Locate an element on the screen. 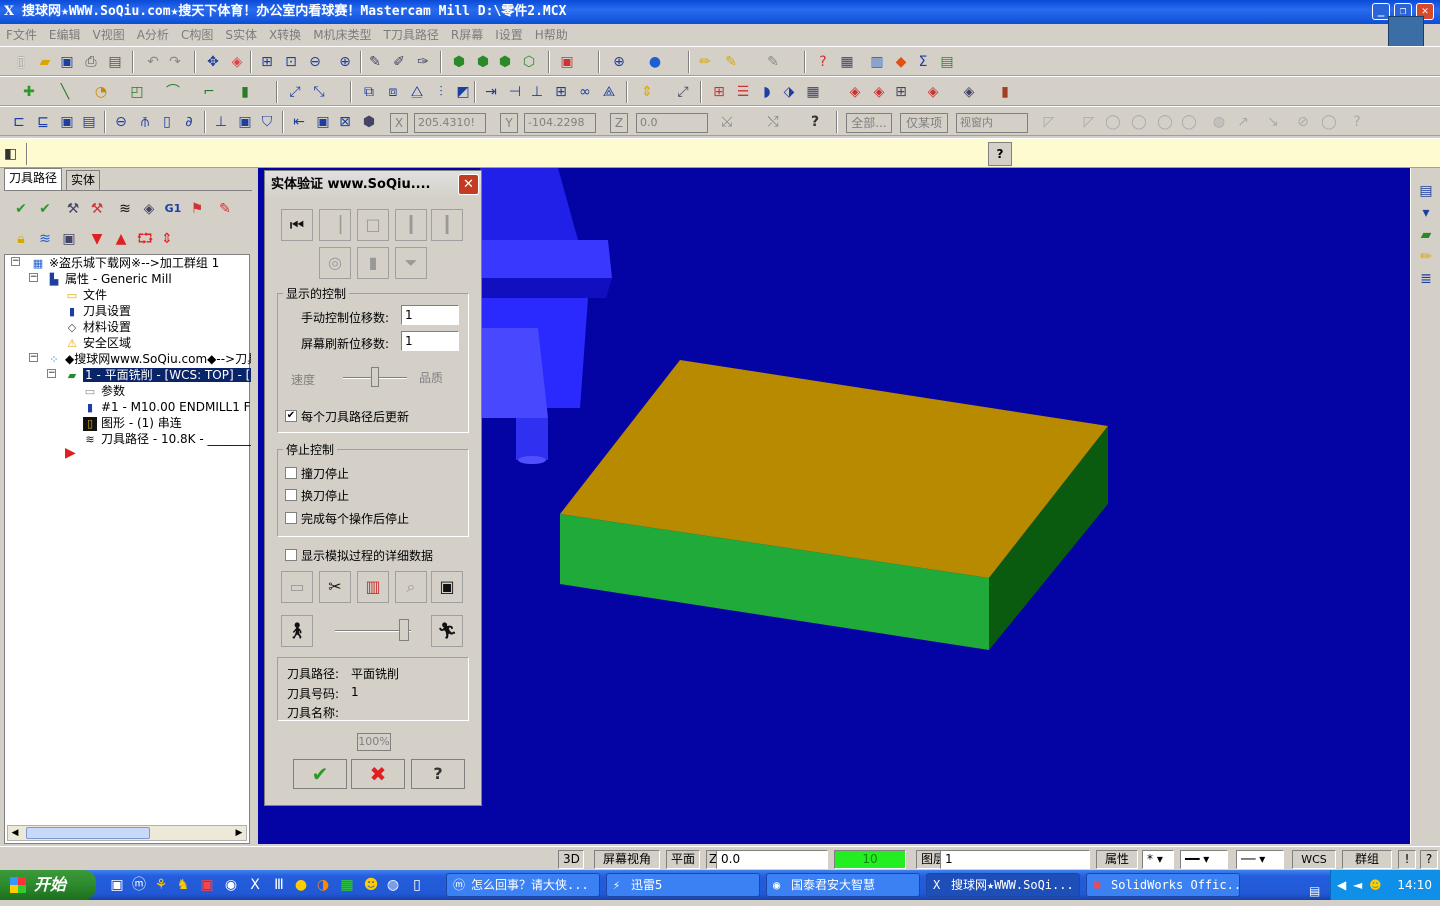 Image resolution: width=1440 pixels, height=906 pixels. select-c-icon: ⛉ is located at coordinates (267, 122).